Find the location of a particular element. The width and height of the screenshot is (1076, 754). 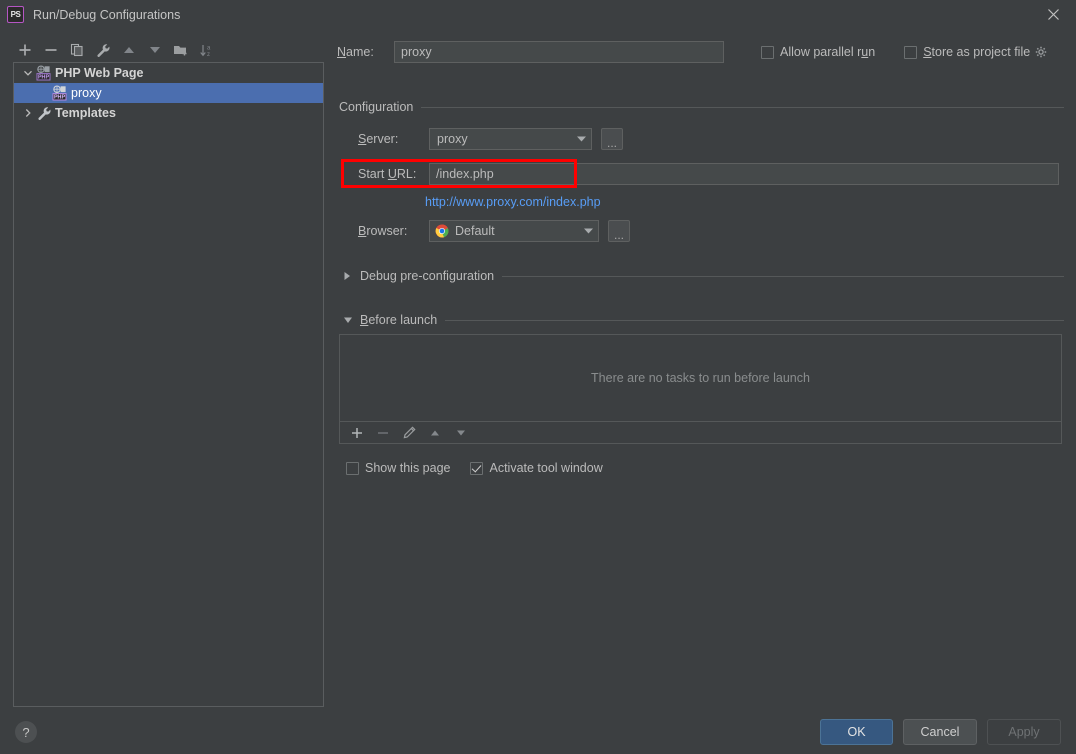

configurations-toolbar: a z is located at coordinates (168, 50).